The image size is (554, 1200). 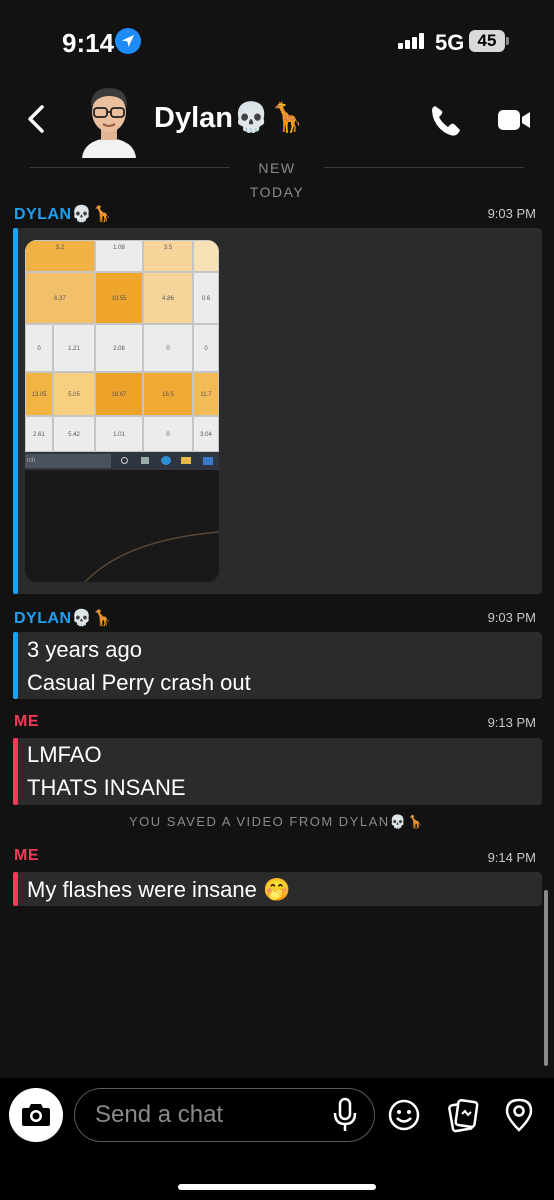 What do you see at coordinates (277, 771) in the screenshot?
I see `text-message: LMFAO THATS INSANE` at bounding box center [277, 771].